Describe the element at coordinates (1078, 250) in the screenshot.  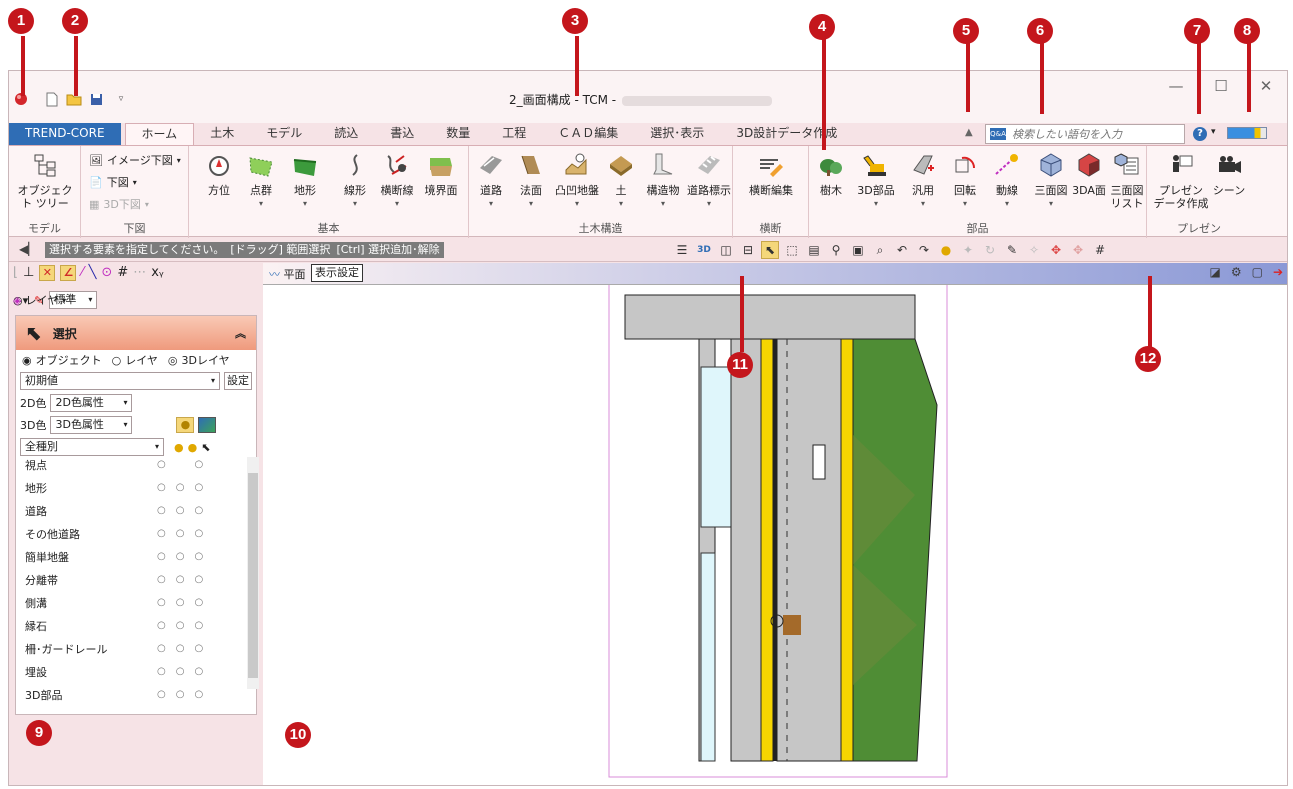
I see `copy-move-icon: ✥` at that location.